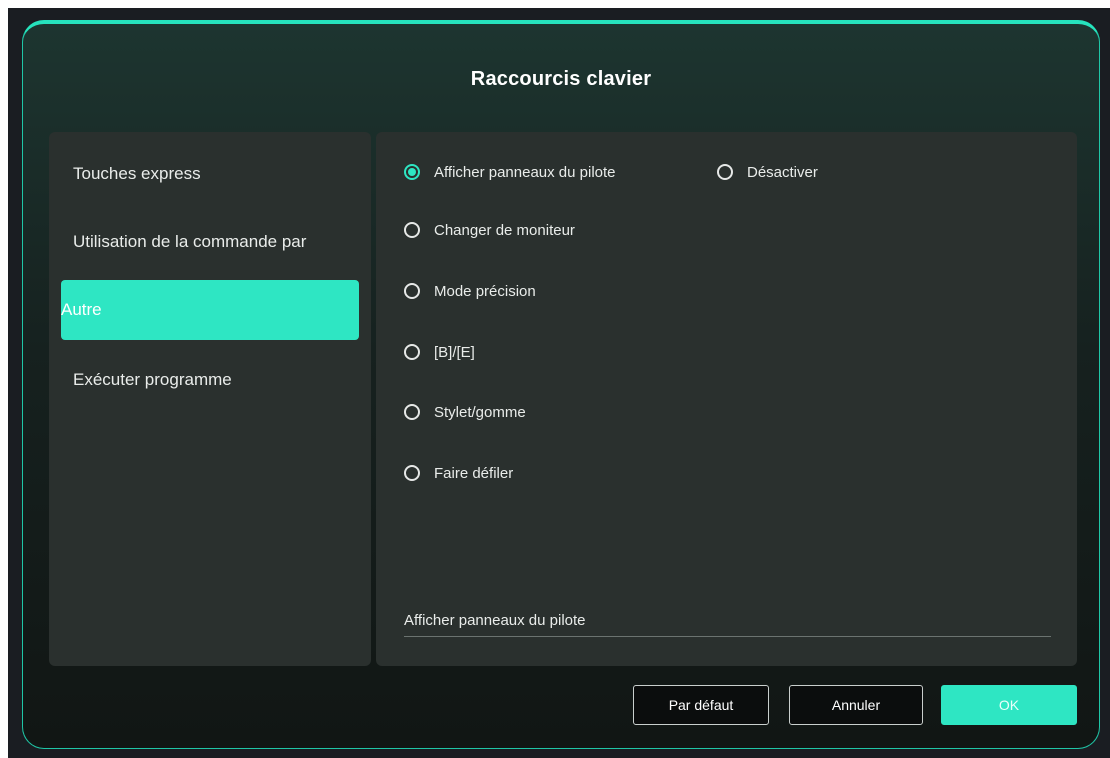  I want to click on radio-faire-defiler: Faire défiler, so click(458, 473).